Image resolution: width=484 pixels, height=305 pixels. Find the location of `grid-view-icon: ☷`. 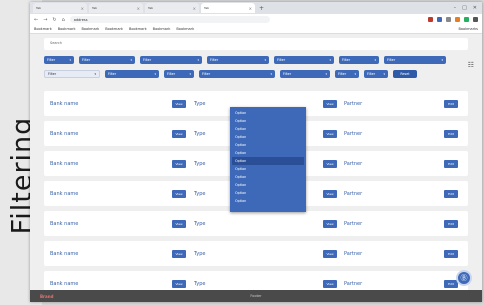

grid-view-icon: ☷ is located at coordinates (471, 65).